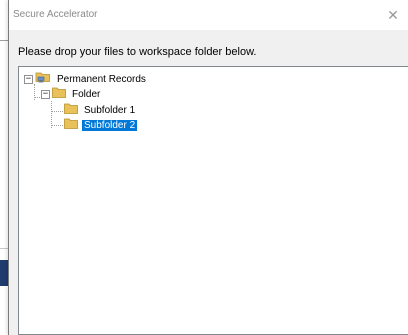 This screenshot has width=408, height=335. I want to click on tree-node-label: Subfolder 1, so click(110, 110).